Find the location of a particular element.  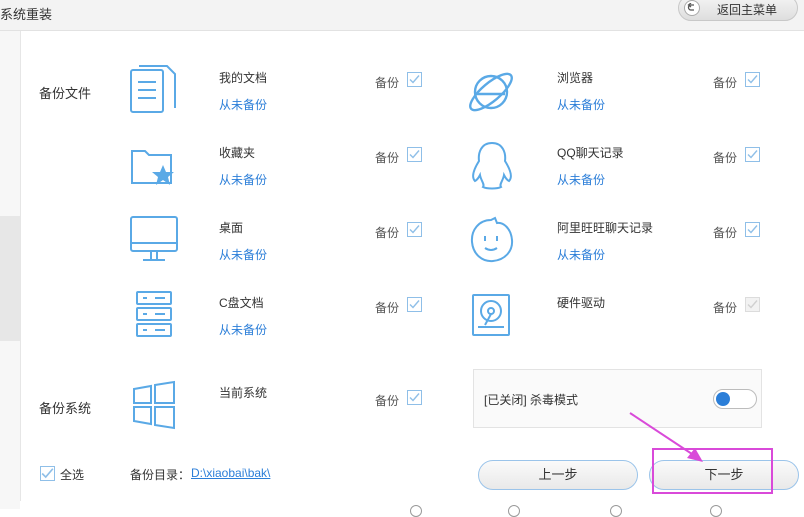

item-name: 浏览器 is located at coordinates (575, 78).